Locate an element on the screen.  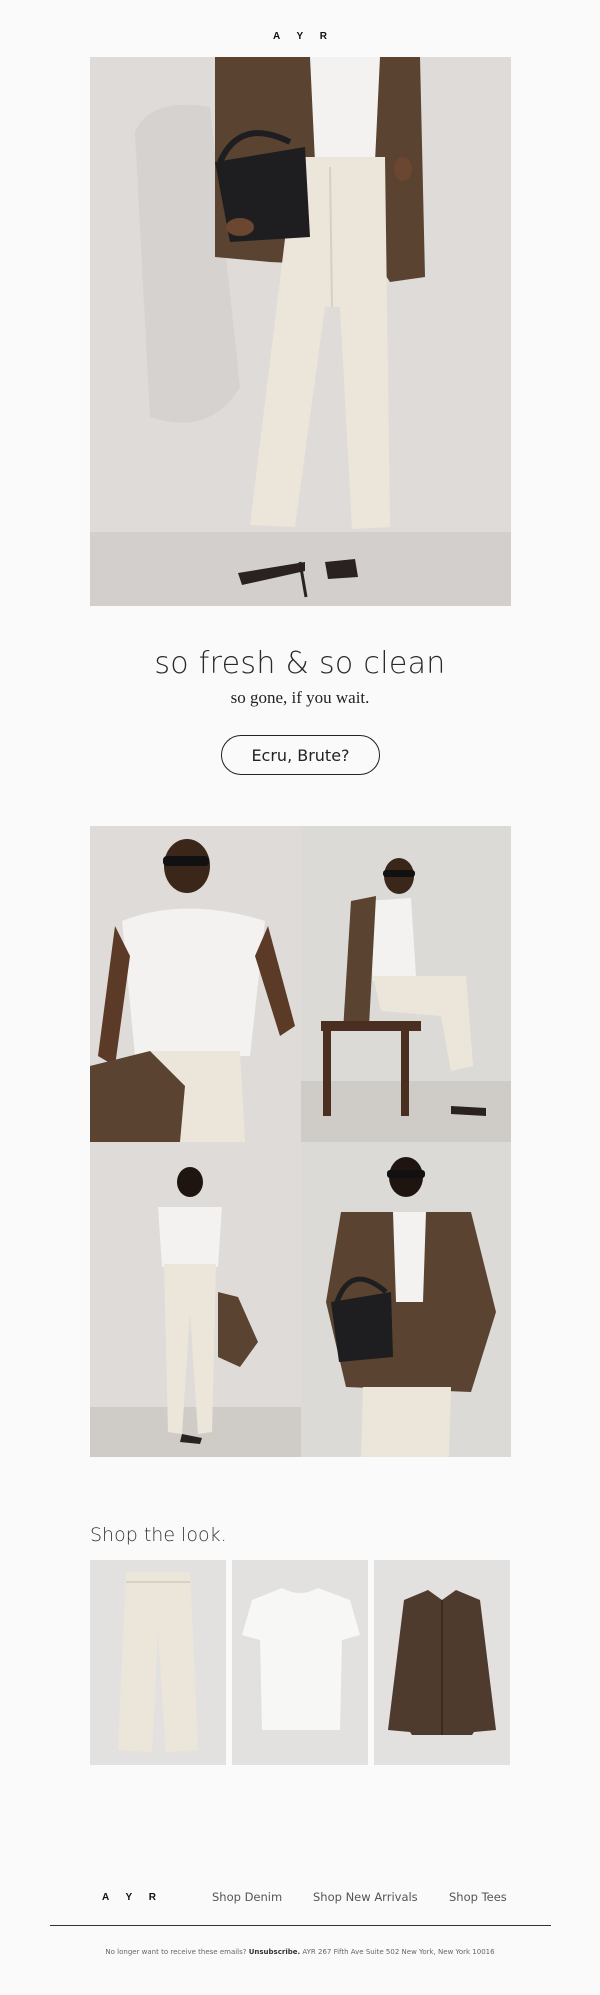
product-ecru-jeans is located at coordinates (158, 1662).